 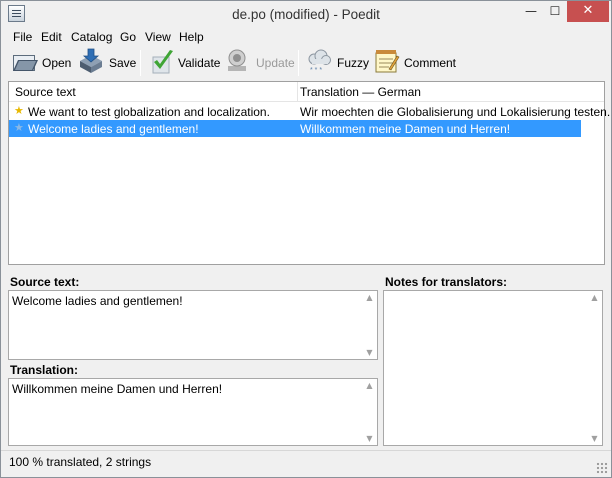 What do you see at coordinates (199, 63) in the screenshot?
I see `validate-label: Validate` at bounding box center [199, 63].